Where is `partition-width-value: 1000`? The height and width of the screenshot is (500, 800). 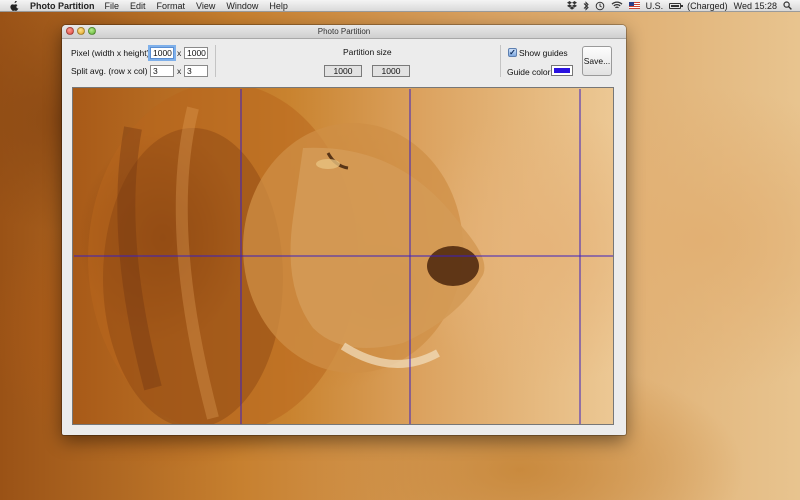 partition-width-value: 1000 is located at coordinates (343, 71).